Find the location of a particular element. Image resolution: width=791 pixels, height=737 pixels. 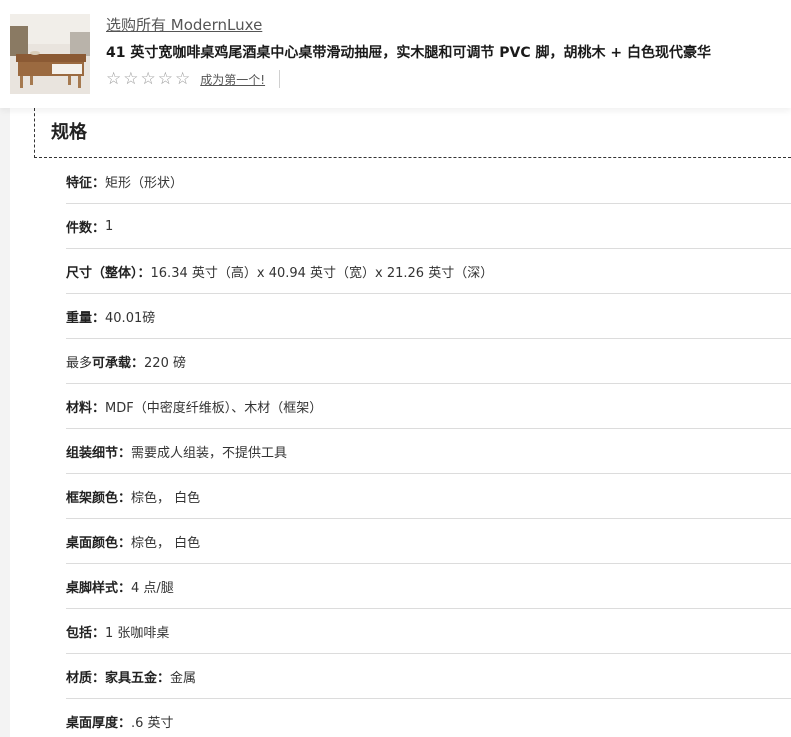

spec-label: 包括： is located at coordinates (86, 633).